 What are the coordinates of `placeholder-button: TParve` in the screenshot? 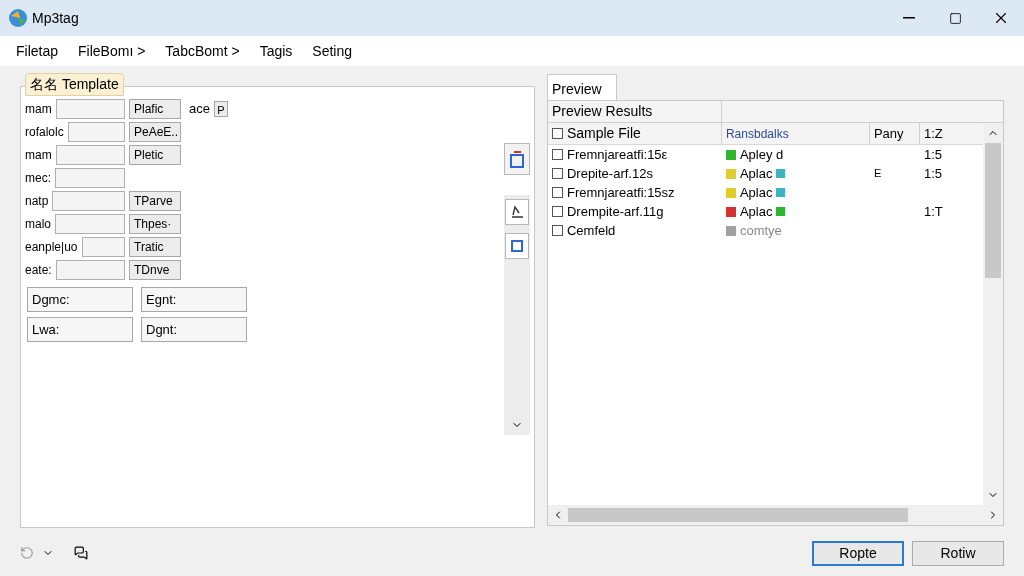 It's located at (155, 201).